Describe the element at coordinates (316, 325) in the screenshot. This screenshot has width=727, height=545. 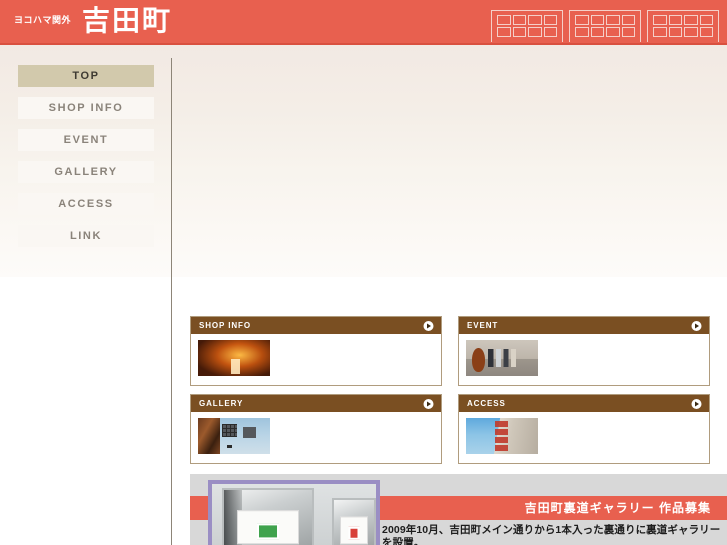
I see `panel-header: SHOP INFO` at that location.